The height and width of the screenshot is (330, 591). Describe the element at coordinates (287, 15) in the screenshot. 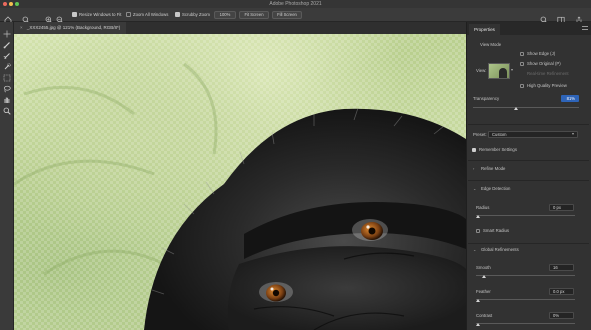

I see `fill-screen-button: Fill Screen` at that location.